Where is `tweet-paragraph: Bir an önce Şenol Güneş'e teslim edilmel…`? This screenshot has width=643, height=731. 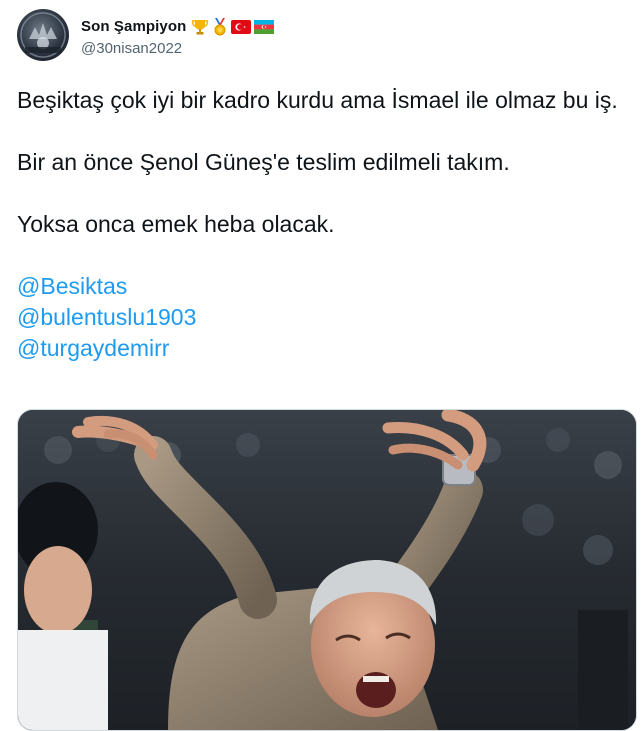
tweet-paragraph: Bir an önce Şenol Güneş'e teslim edilmel… is located at coordinates (263, 162).